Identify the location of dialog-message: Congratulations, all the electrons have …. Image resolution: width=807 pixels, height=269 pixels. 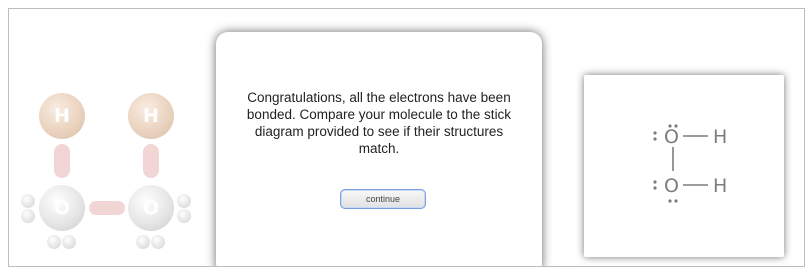
(379, 123).